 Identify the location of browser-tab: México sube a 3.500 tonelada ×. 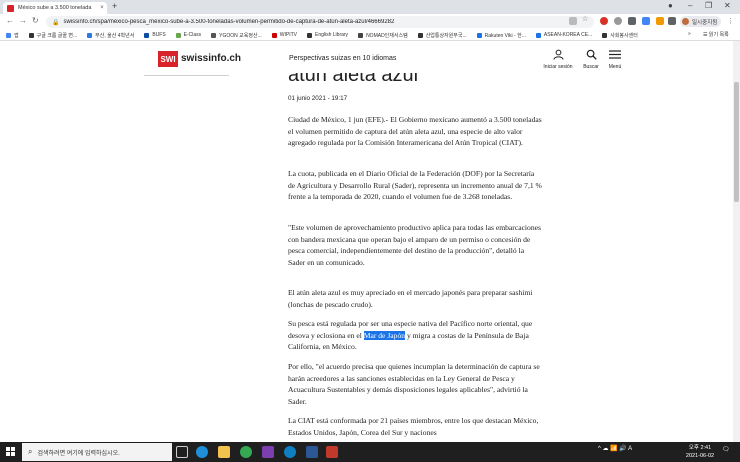
(55, 8).